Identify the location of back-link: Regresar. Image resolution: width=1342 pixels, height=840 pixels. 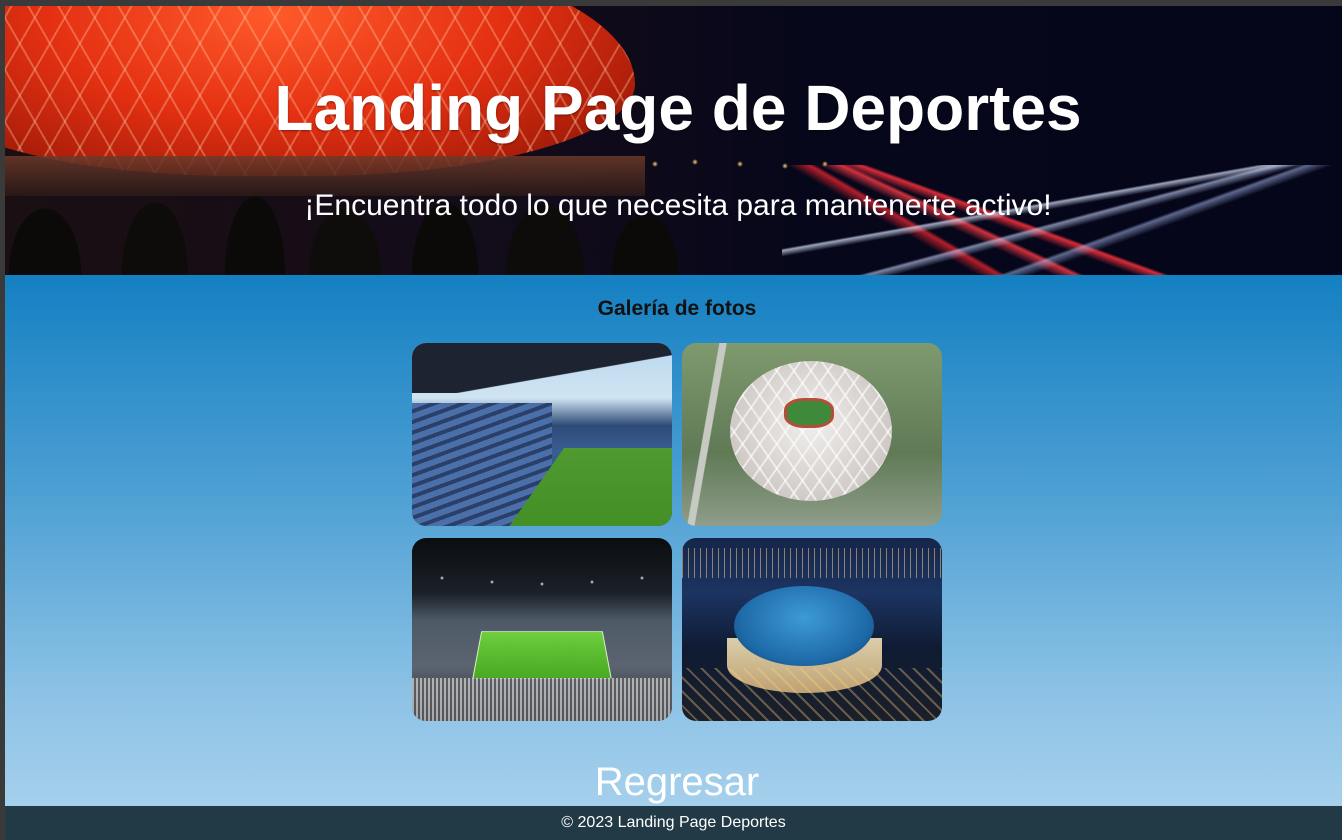
(673, 782).